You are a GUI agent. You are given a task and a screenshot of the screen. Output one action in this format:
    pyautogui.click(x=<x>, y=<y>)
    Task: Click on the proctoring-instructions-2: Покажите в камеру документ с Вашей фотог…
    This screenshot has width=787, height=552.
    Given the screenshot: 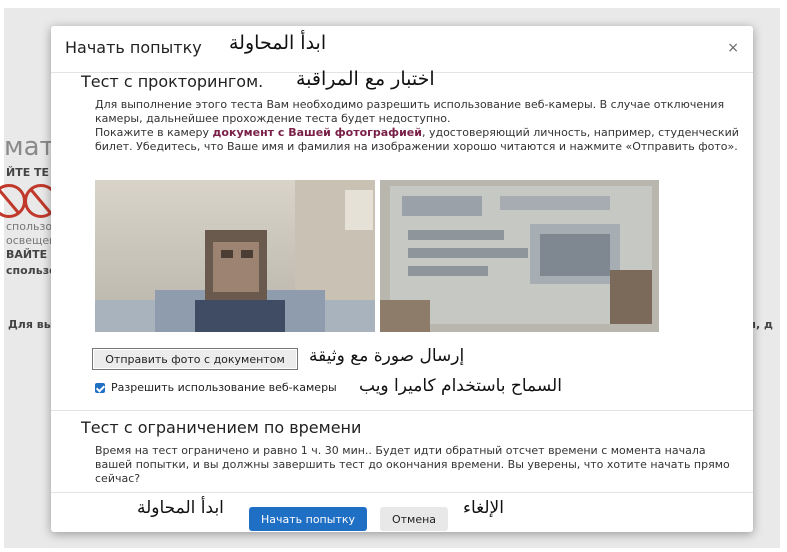 What is the action you would take?
    pyautogui.click(x=423, y=140)
    